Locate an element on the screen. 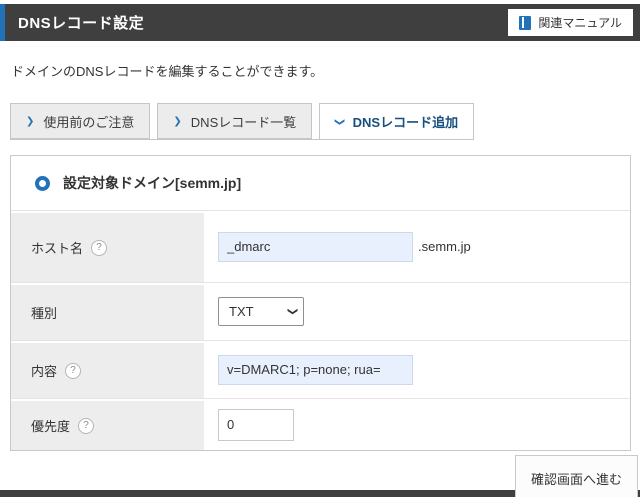 The image size is (640, 497). priority-row: 優先度 ? is located at coordinates (320, 424).